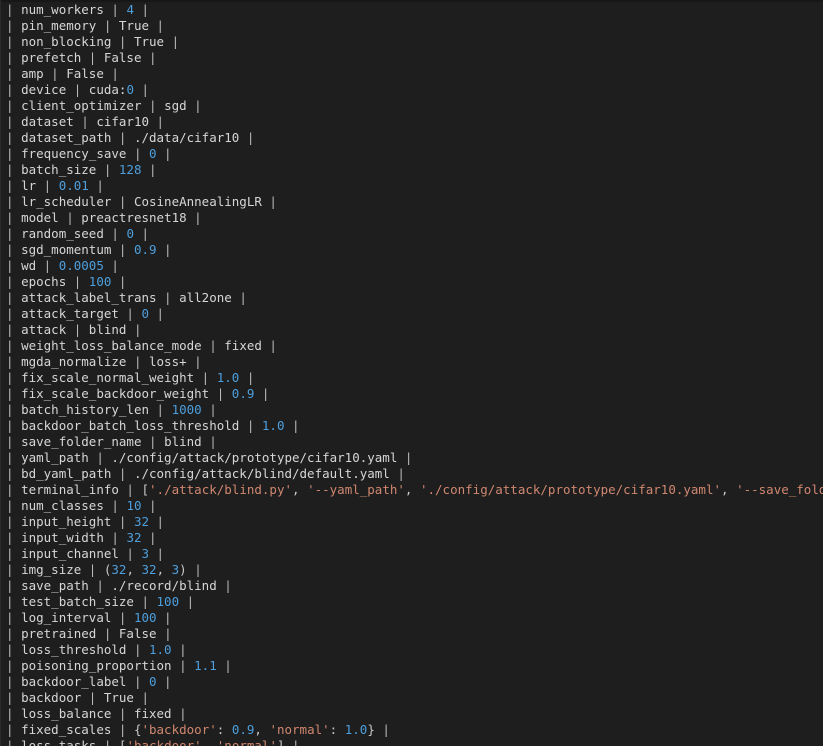 The image size is (823, 746). Describe the element at coordinates (414, 74) in the screenshot. I see `table-row: | amp | False |` at that location.